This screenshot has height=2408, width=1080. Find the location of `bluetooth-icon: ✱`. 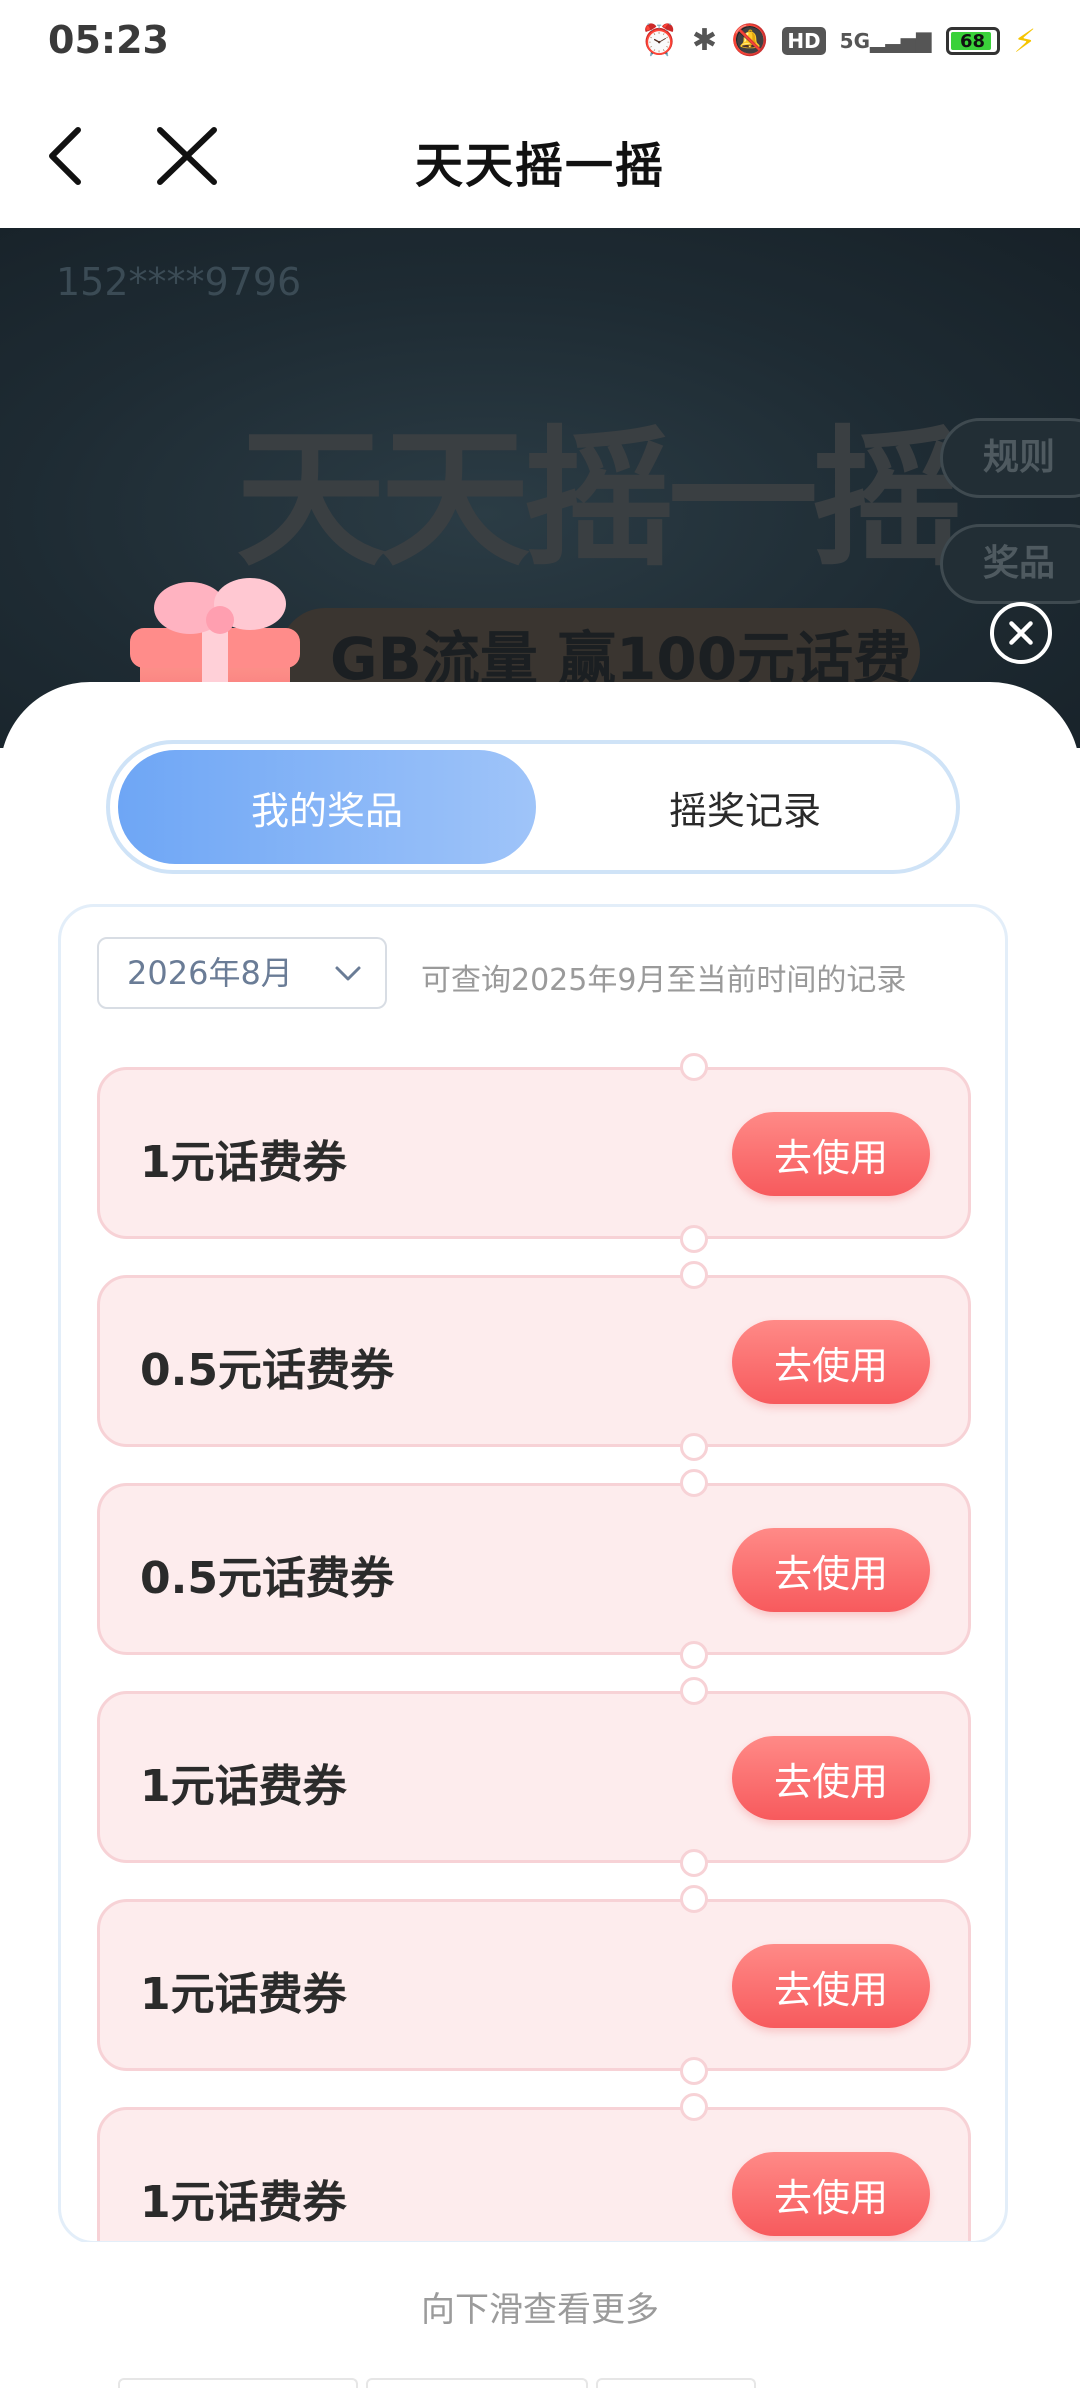

bluetooth-icon: ✱ is located at coordinates (704, 40).